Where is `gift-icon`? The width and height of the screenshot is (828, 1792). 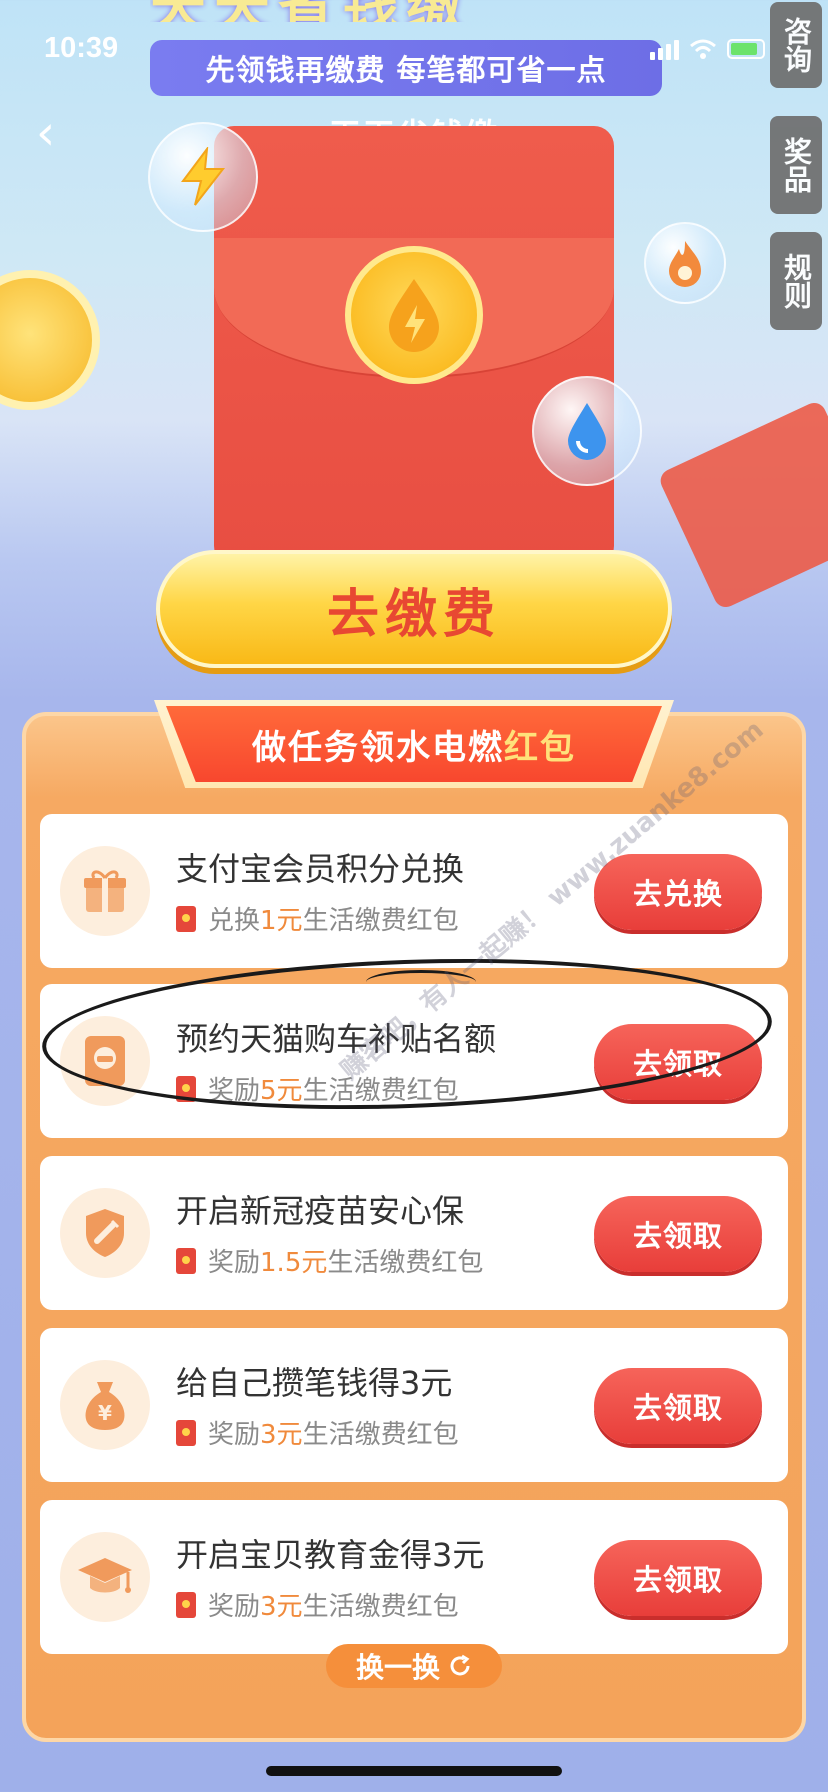 gift-icon is located at coordinates (105, 891).